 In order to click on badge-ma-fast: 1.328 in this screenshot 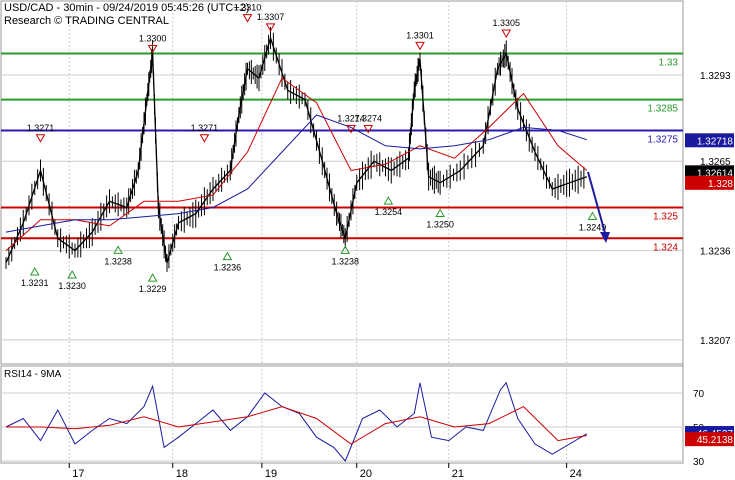, I will do `click(720, 184)`.